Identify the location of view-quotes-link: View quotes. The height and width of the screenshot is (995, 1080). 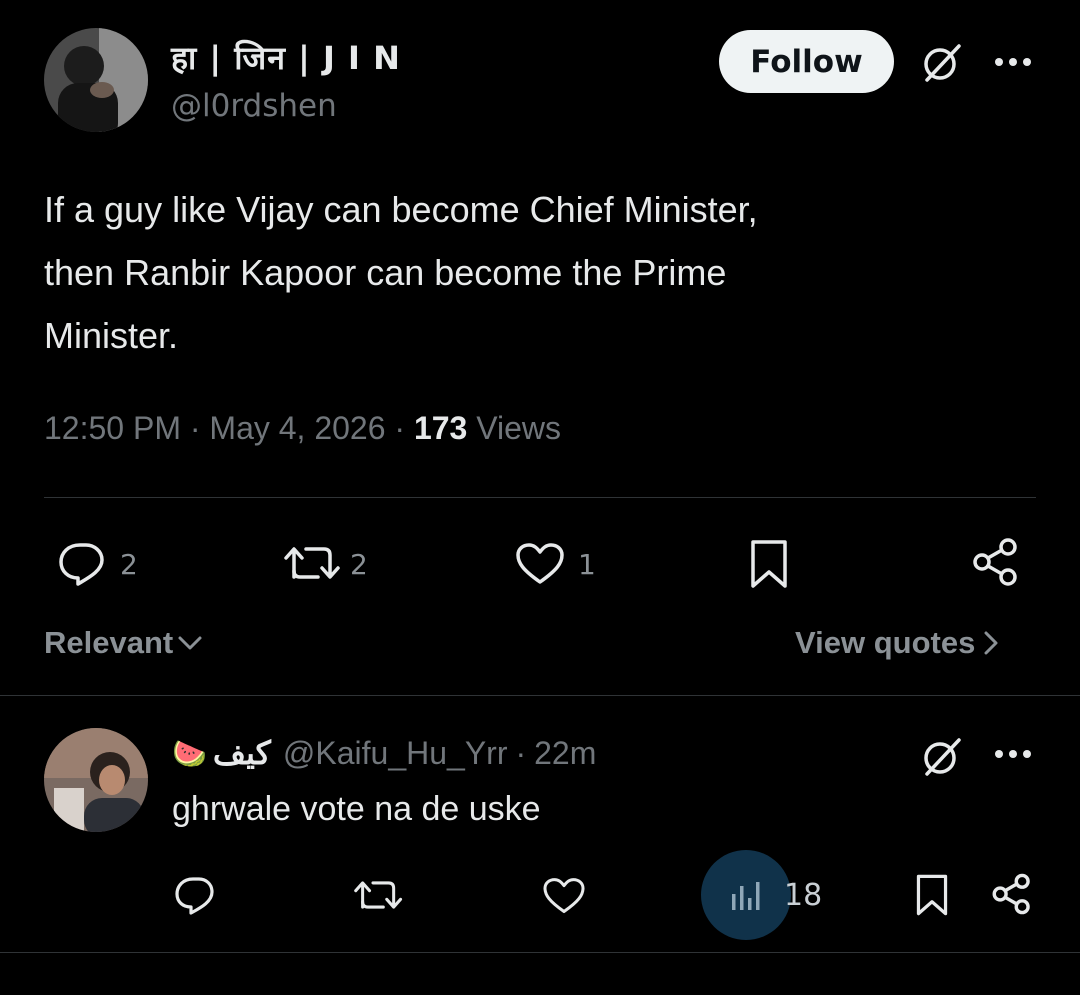
(897, 643).